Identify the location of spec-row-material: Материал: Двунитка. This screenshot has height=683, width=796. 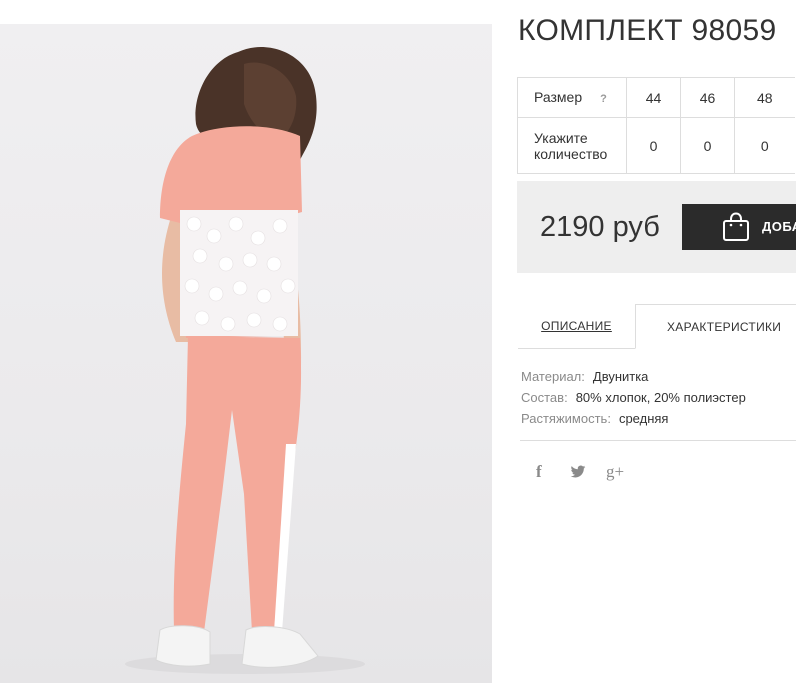
(633, 376).